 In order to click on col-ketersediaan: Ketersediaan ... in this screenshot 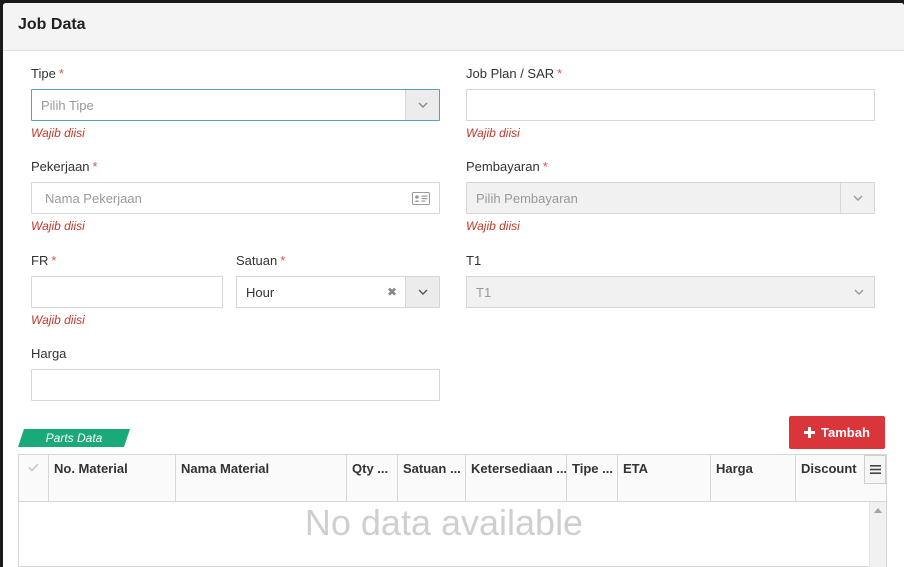, I will do `click(516, 478)`.